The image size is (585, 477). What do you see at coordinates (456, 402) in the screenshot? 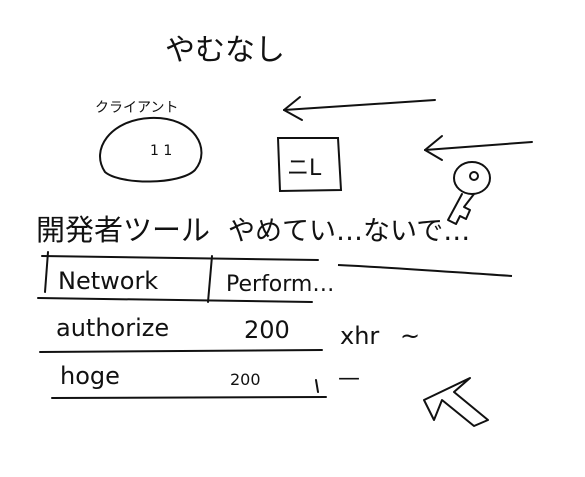
I see `cursor-arrow-icon` at bounding box center [456, 402].